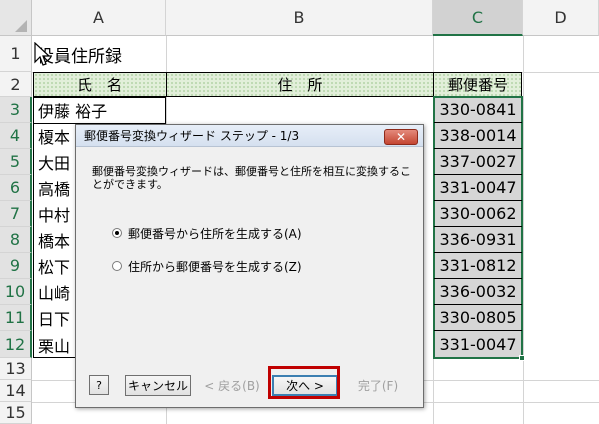 Image resolution: width=599 pixels, height=424 pixels. What do you see at coordinates (16, 344) in the screenshot?
I see `row-header-12: 12` at bounding box center [16, 344].